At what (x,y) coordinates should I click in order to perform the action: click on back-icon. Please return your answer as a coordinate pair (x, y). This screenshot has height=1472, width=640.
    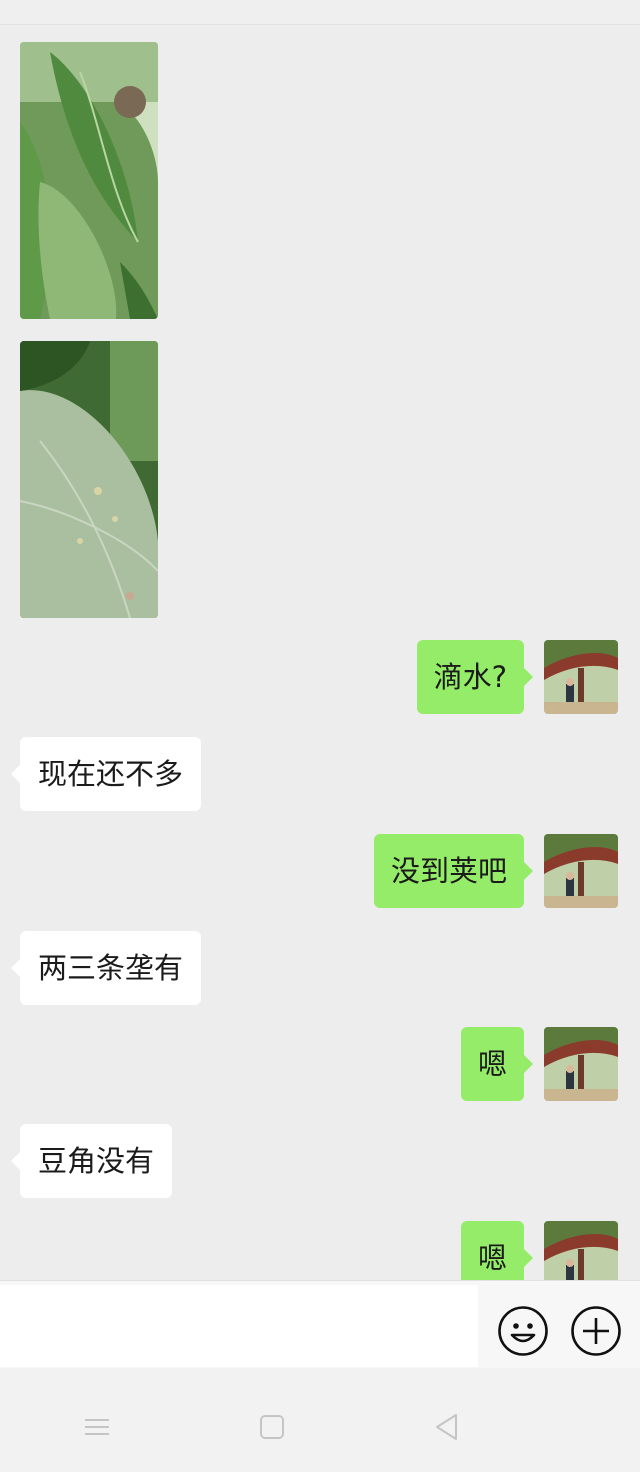
    Looking at the image, I should click on (446, 1427).